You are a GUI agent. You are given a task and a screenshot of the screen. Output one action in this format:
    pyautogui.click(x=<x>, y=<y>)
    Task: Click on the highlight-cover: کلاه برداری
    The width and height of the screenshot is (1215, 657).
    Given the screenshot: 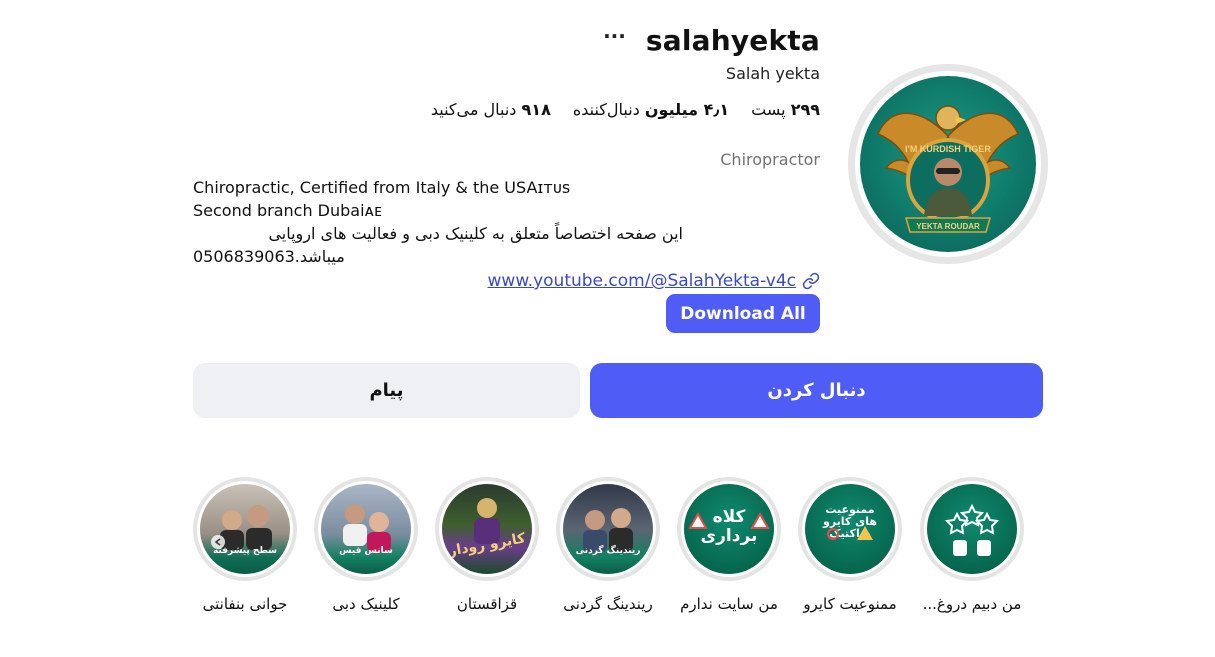 What is the action you would take?
    pyautogui.click(x=729, y=529)
    